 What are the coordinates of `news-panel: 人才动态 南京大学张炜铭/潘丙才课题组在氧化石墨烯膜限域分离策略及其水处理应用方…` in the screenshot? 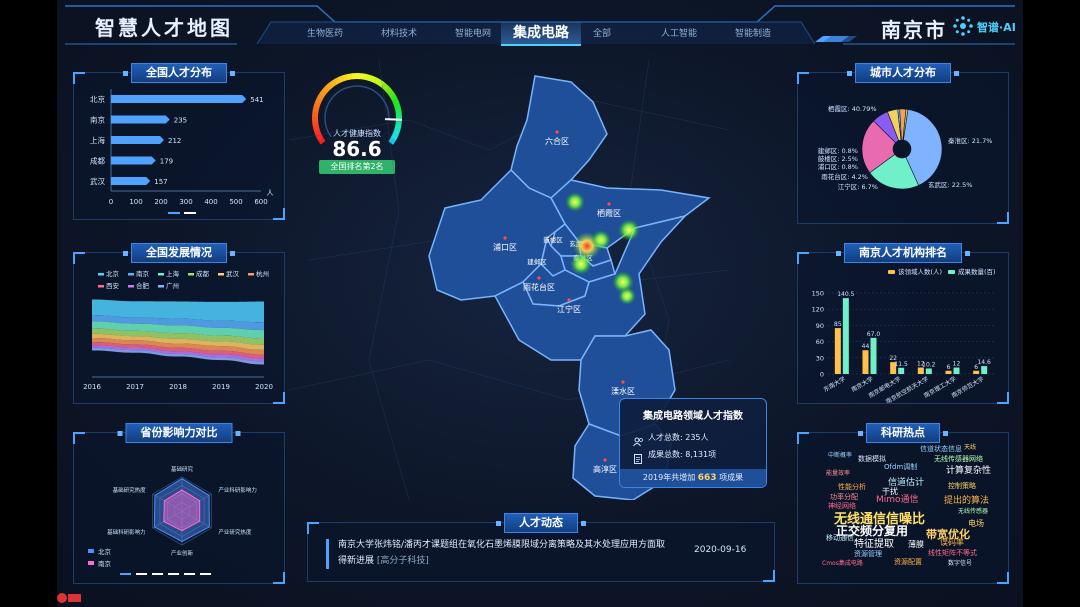 It's located at (541, 547).